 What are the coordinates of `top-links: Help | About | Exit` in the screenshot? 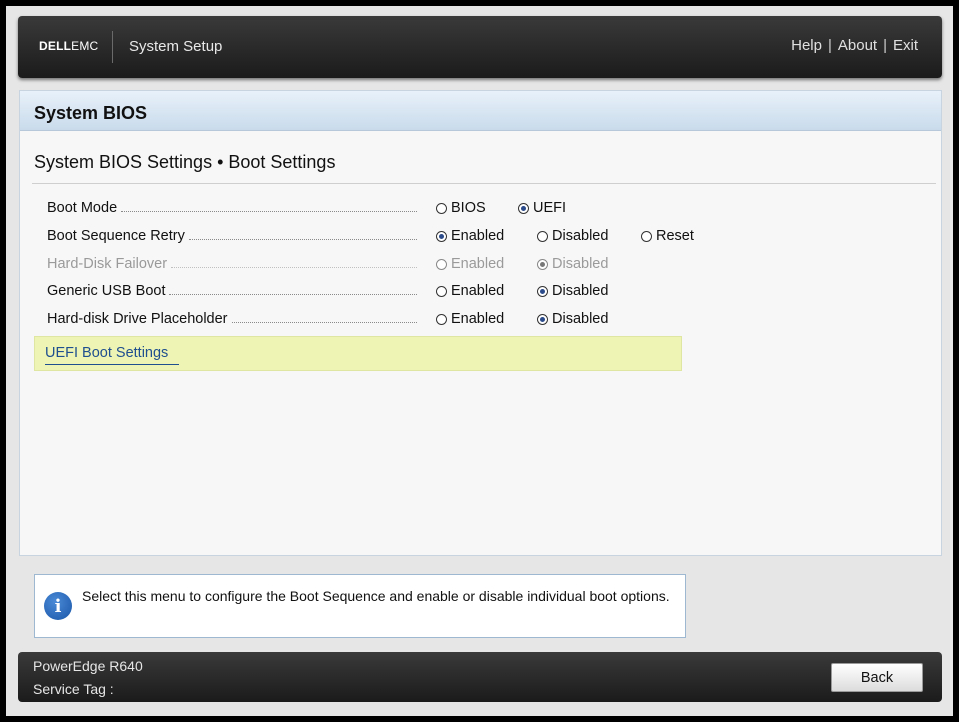 It's located at (854, 45).